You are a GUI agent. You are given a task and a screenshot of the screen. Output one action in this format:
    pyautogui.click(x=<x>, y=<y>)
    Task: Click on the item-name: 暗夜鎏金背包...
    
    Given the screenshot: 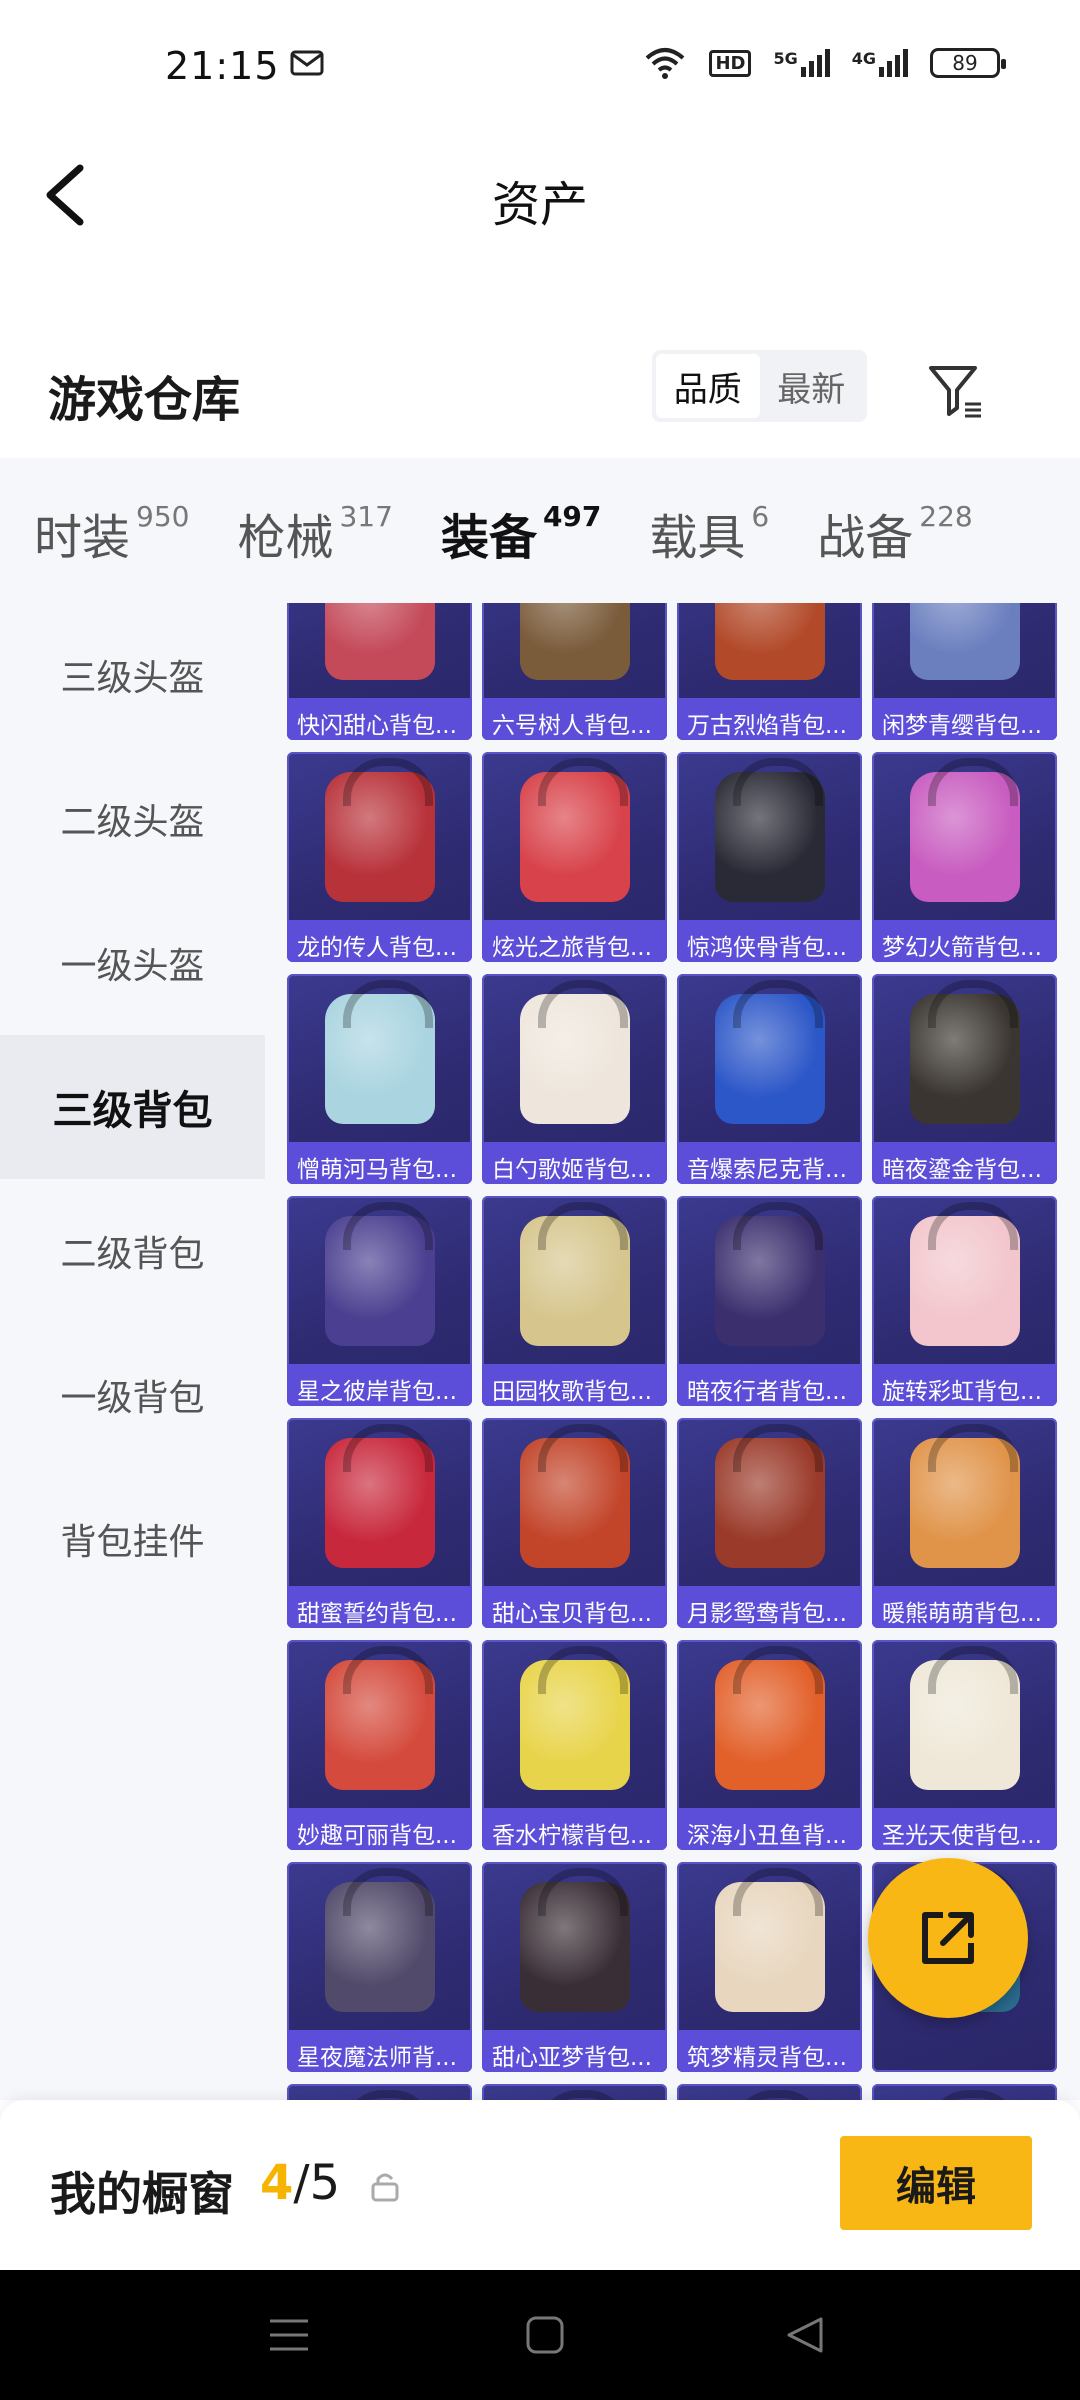 What is the action you would take?
    pyautogui.click(x=964, y=1163)
    